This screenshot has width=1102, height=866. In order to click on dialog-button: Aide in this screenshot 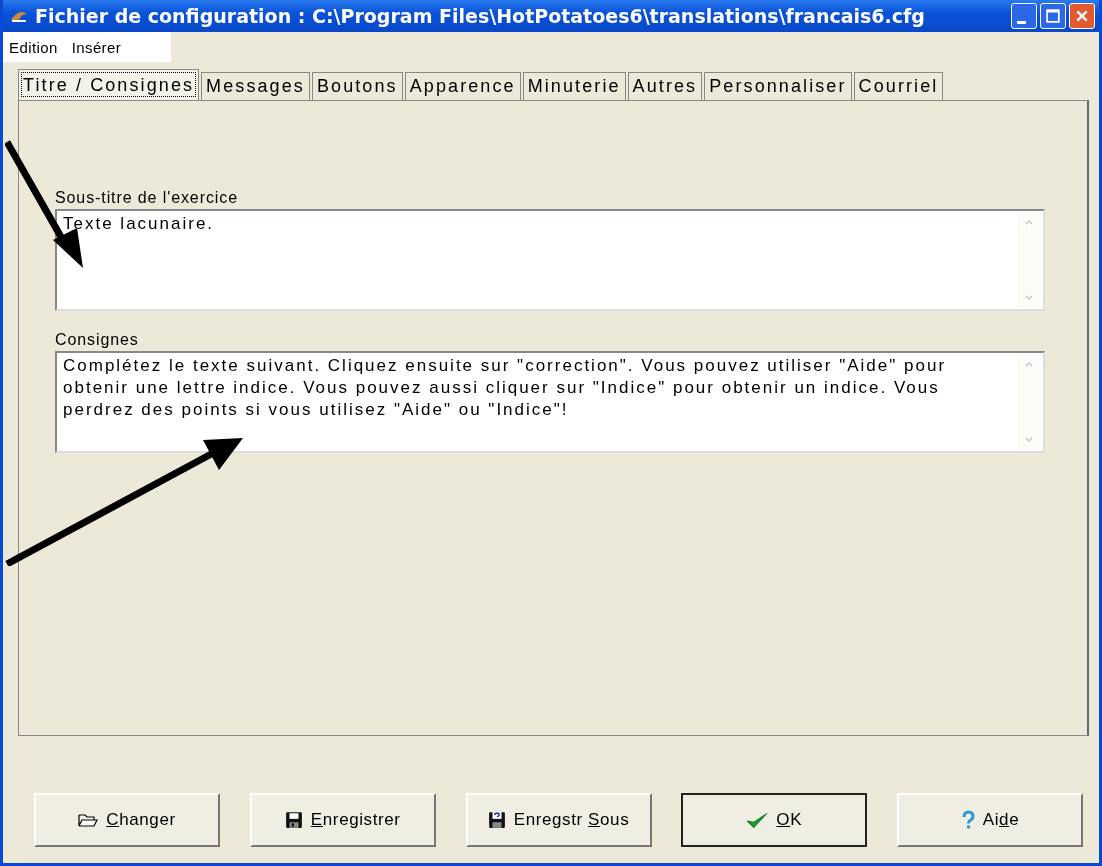, I will do `click(990, 820)`.